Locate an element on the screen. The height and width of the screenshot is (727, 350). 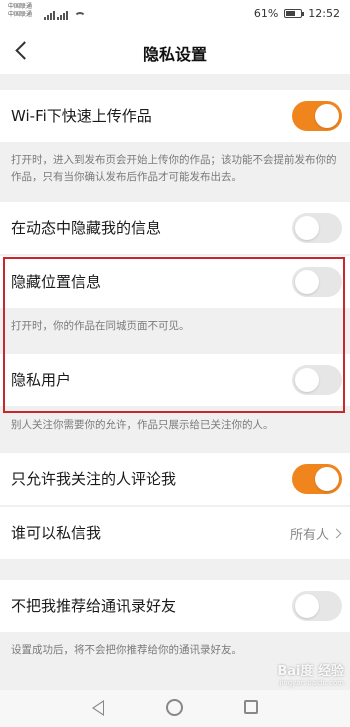
who-can-message-value: 所有人 is located at coordinates (315, 533).